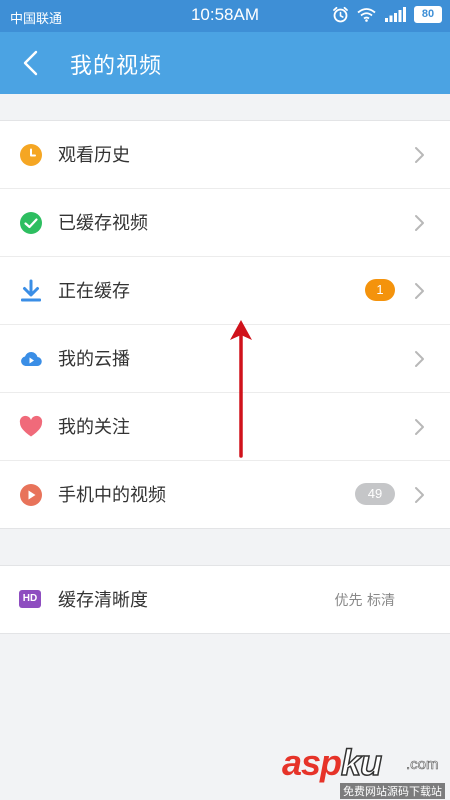  Describe the element at coordinates (31, 426) in the screenshot. I see `heart-icon` at that location.